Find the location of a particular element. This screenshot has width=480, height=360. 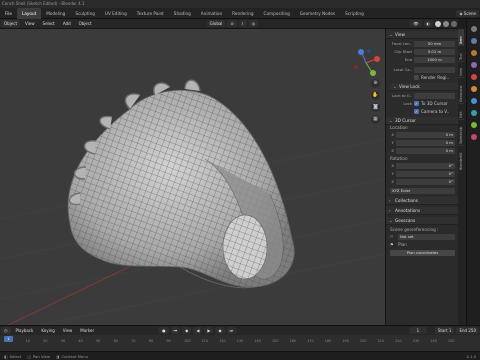

material-properties-icon is located at coordinates (473, 137).